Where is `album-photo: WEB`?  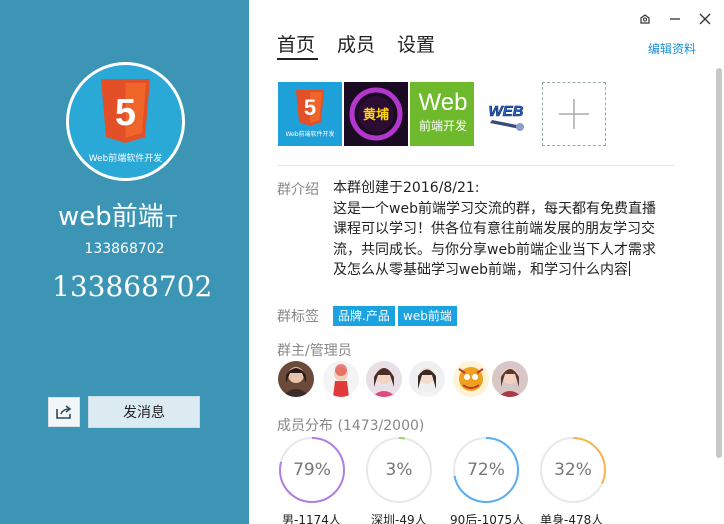 album-photo: WEB is located at coordinates (508, 114).